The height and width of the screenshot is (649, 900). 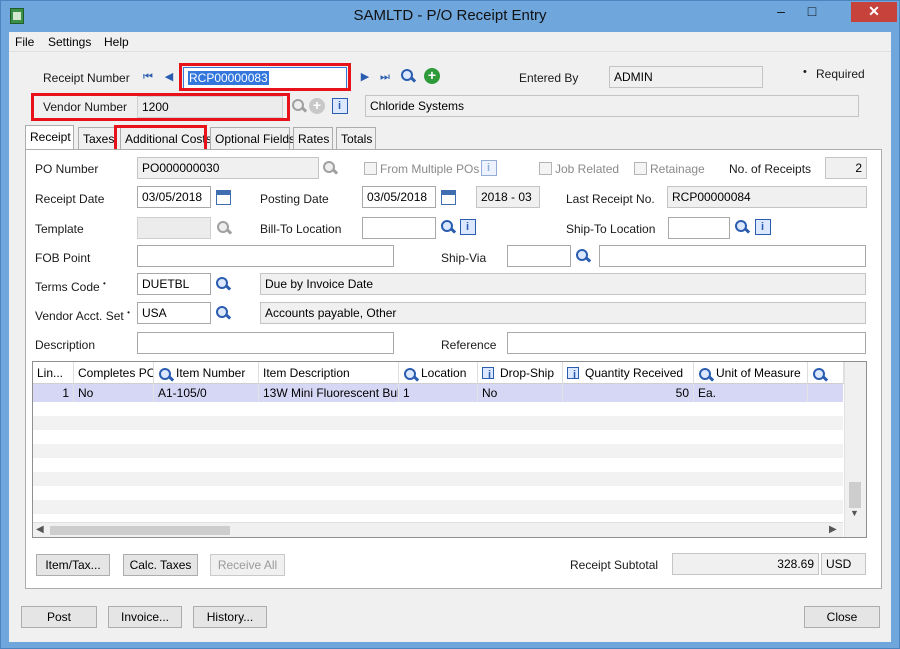 What do you see at coordinates (855, 449) in the screenshot?
I see `grid-vertical-scrollbar: ▼` at bounding box center [855, 449].